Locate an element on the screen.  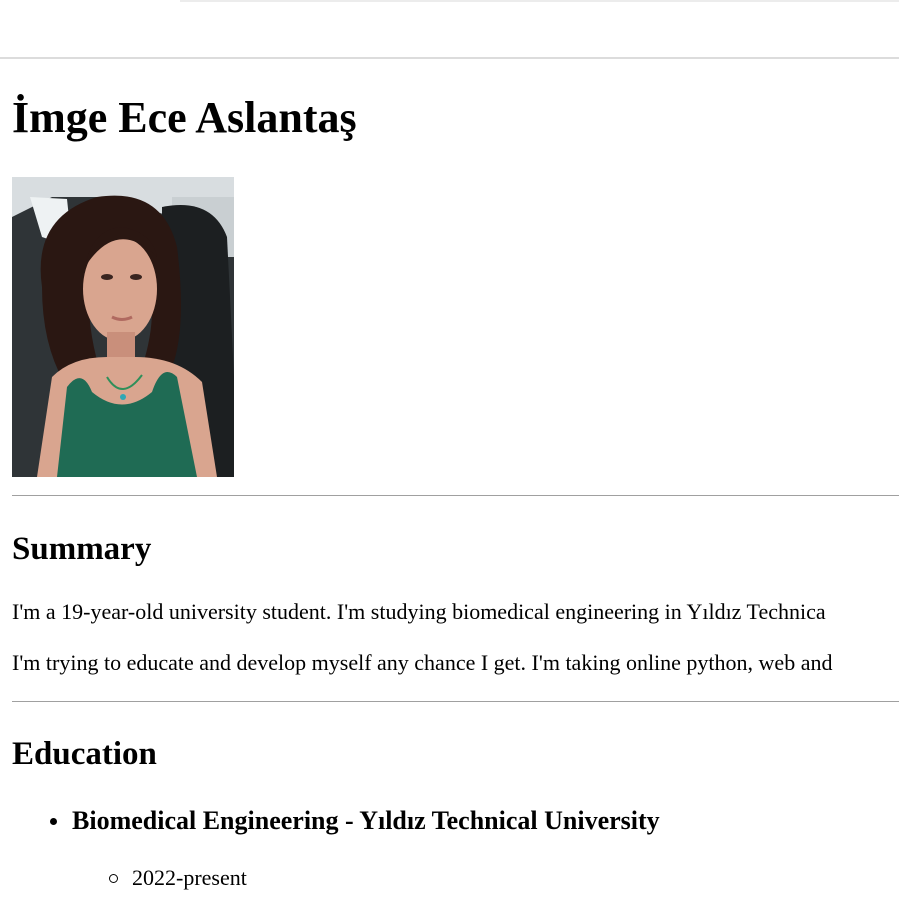
education-years: 2022-present is located at coordinates (189, 877).